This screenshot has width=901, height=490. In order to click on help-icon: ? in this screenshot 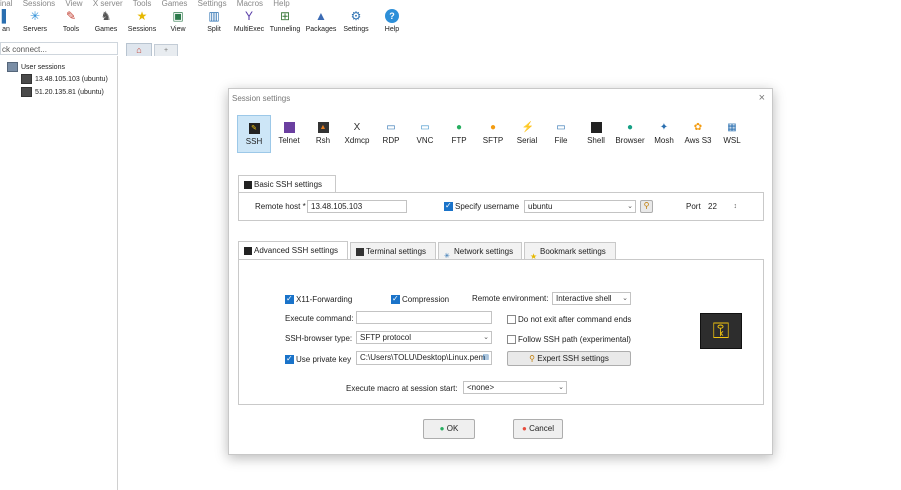, I will do `click(392, 16)`.